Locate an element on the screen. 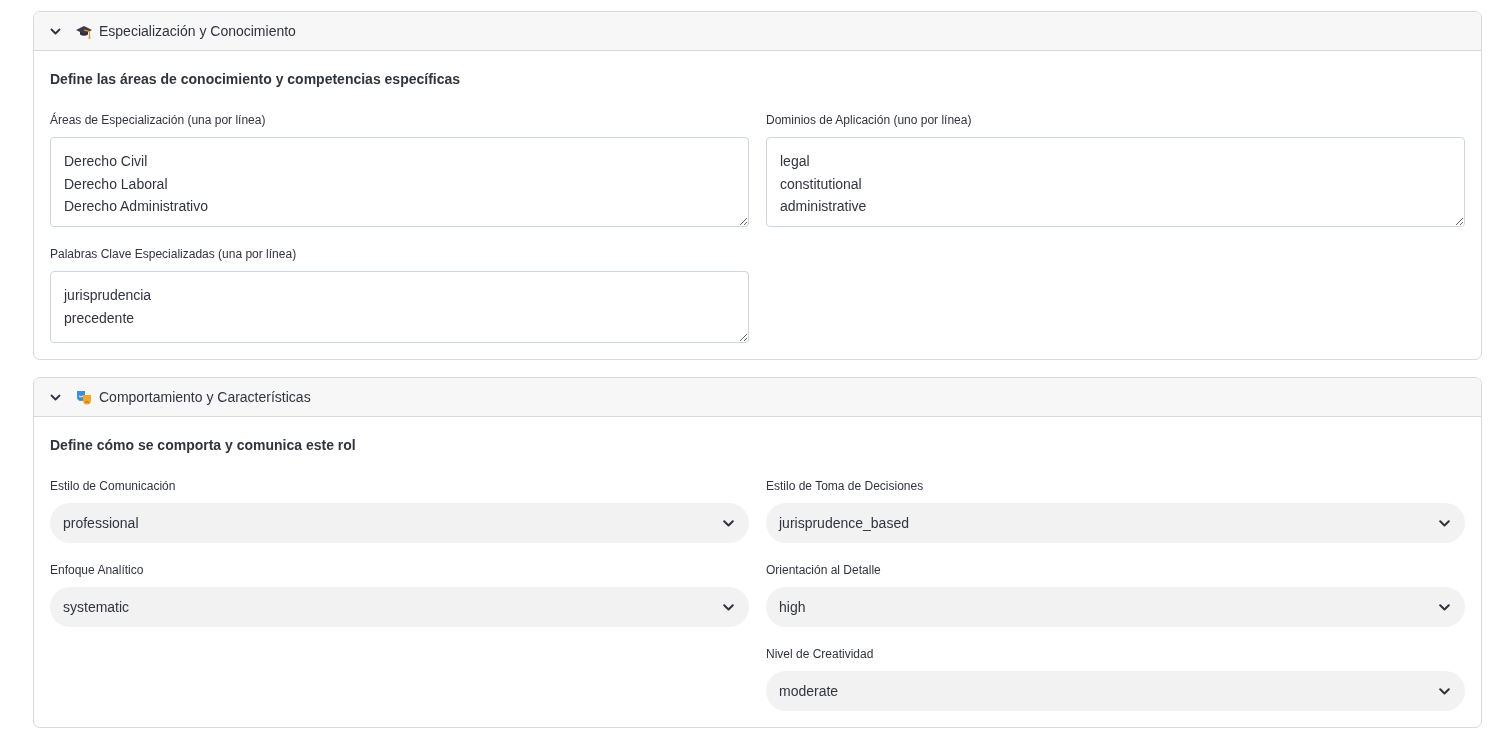  field-label: Estilo de Toma de Decisiones is located at coordinates (845, 486).